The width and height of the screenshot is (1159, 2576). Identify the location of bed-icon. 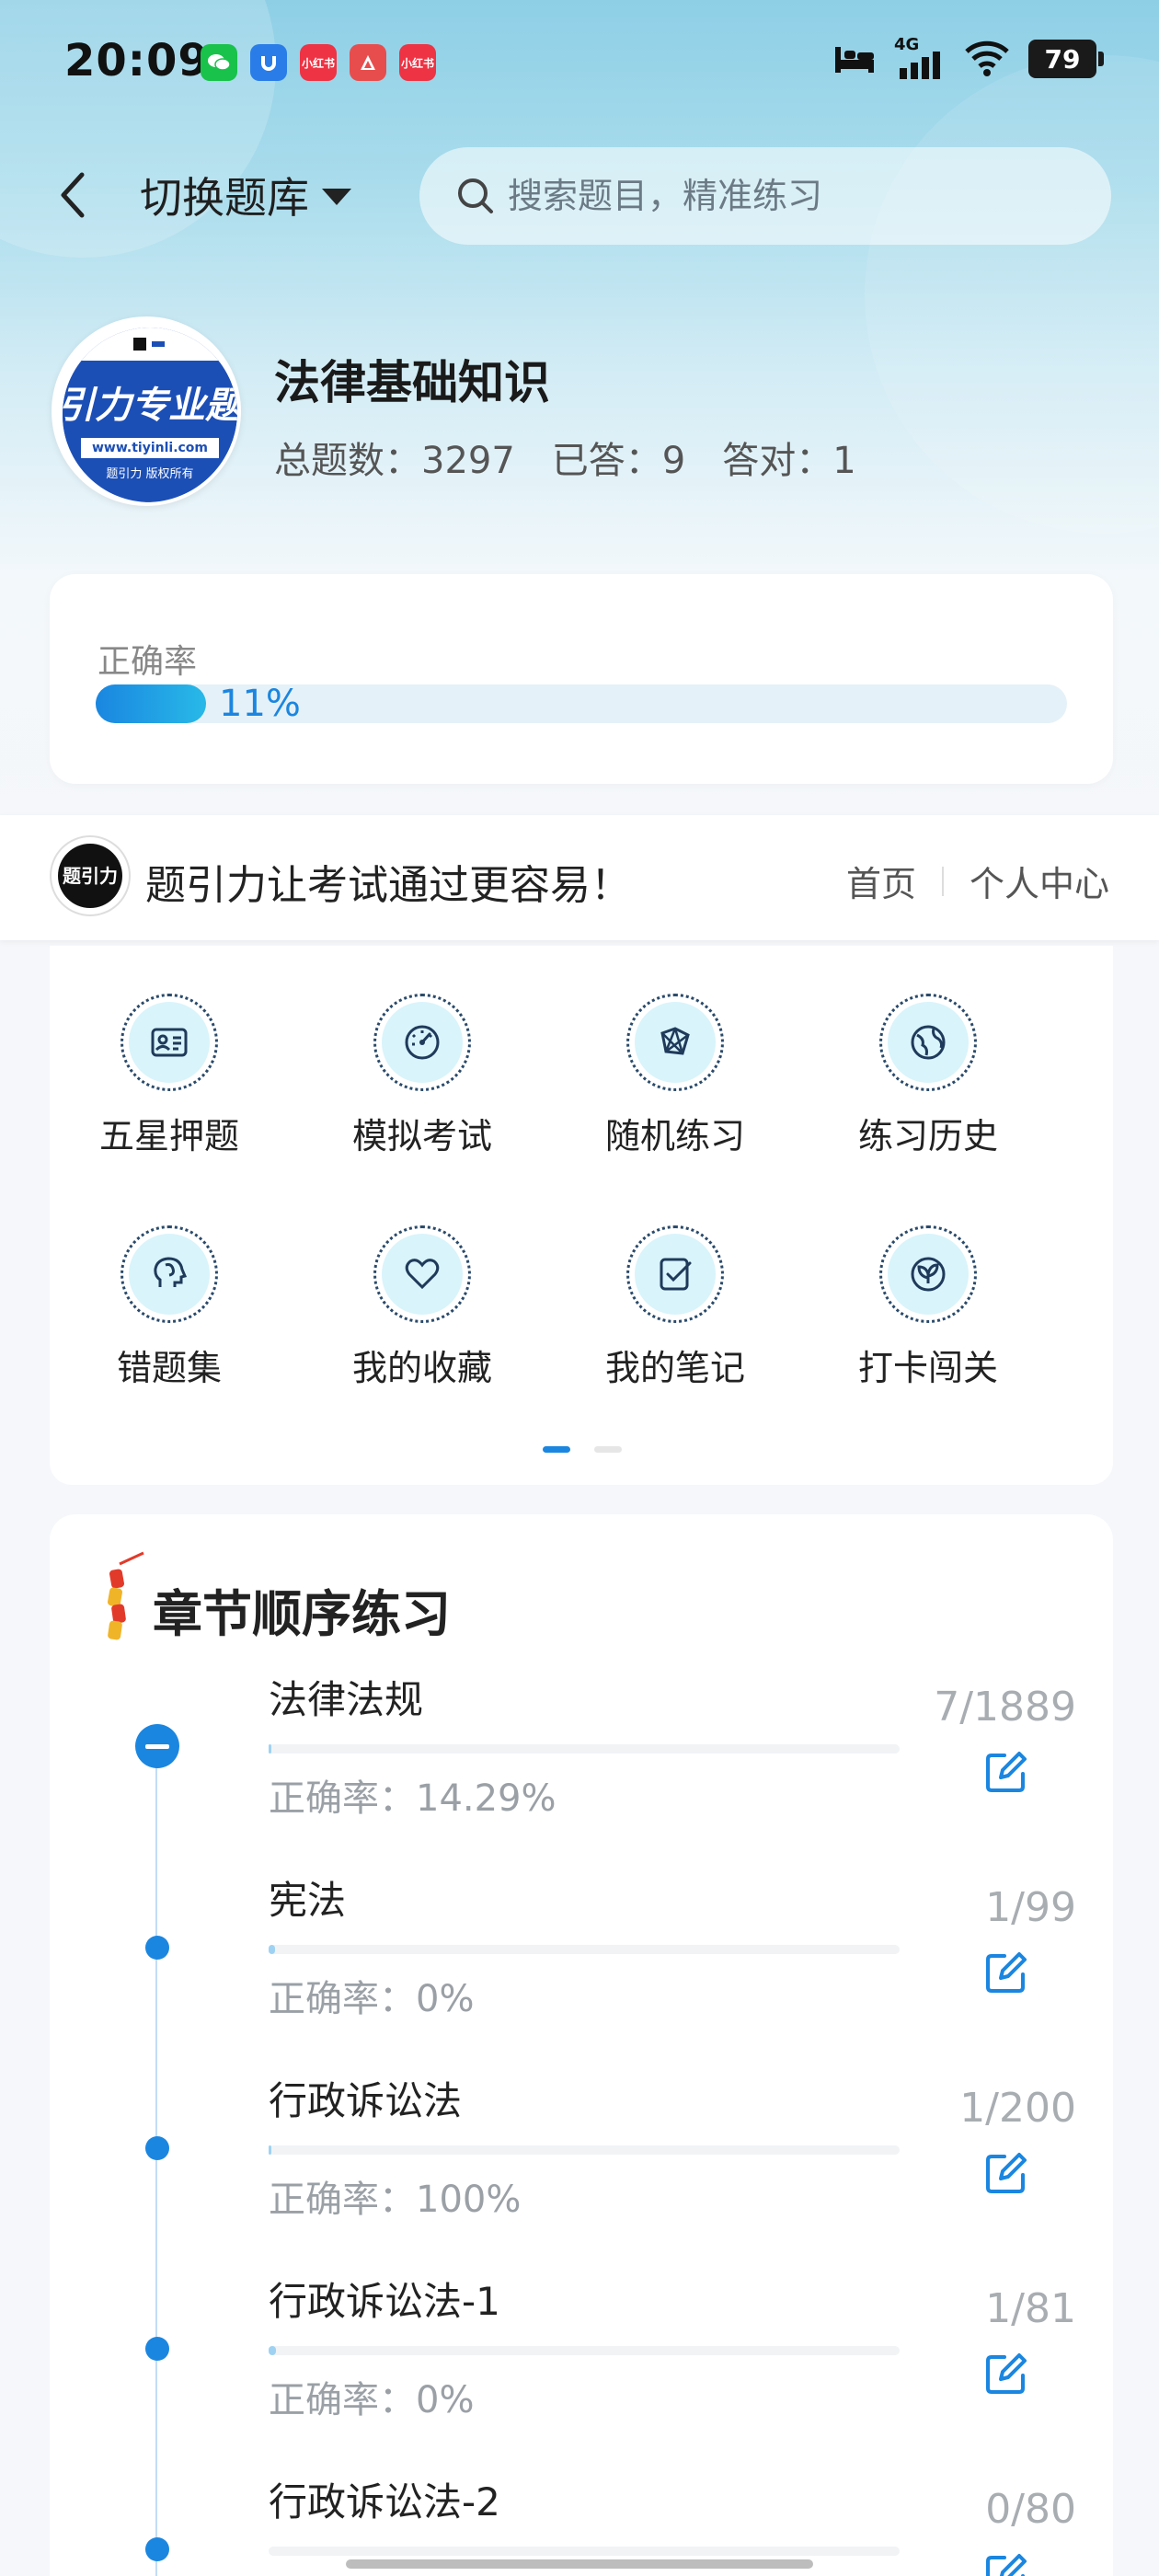
(854, 60).